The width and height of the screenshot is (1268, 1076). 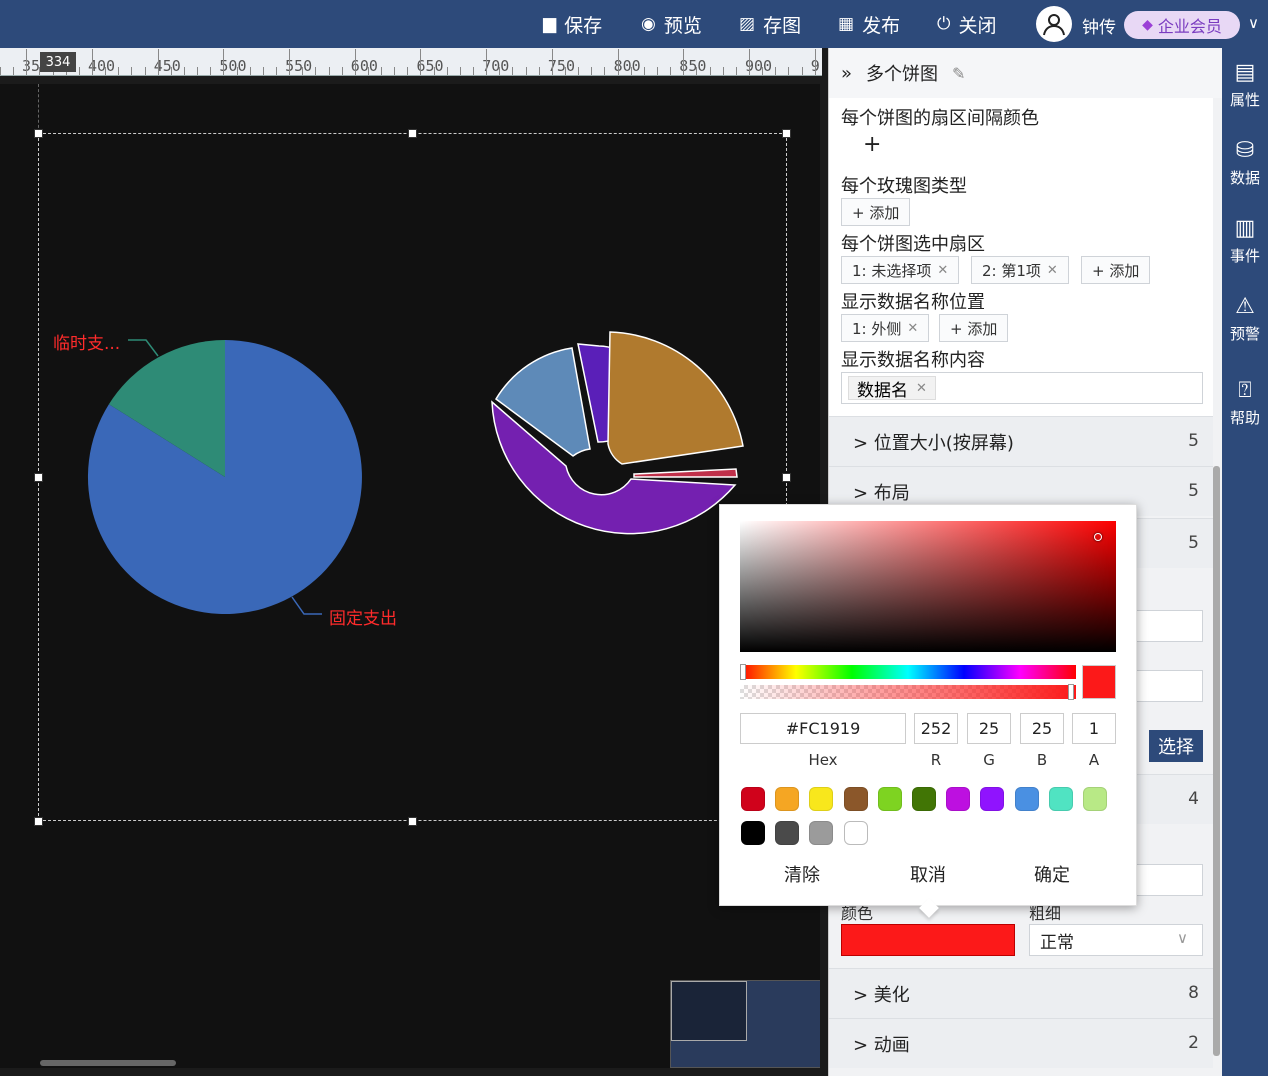 What do you see at coordinates (989, 760) in the screenshot?
I see `g-label: G` at bounding box center [989, 760].